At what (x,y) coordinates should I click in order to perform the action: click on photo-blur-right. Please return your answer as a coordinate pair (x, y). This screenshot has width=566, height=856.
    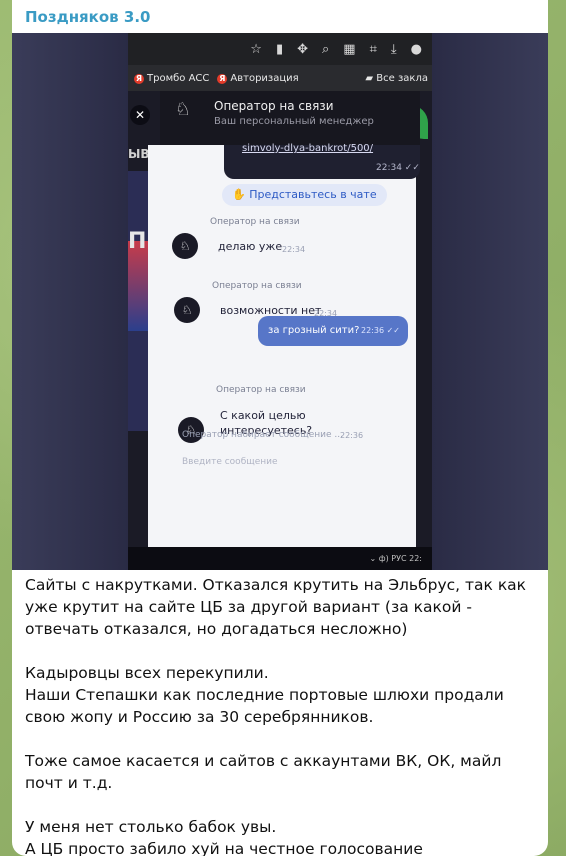
    Looking at the image, I should click on (490, 301).